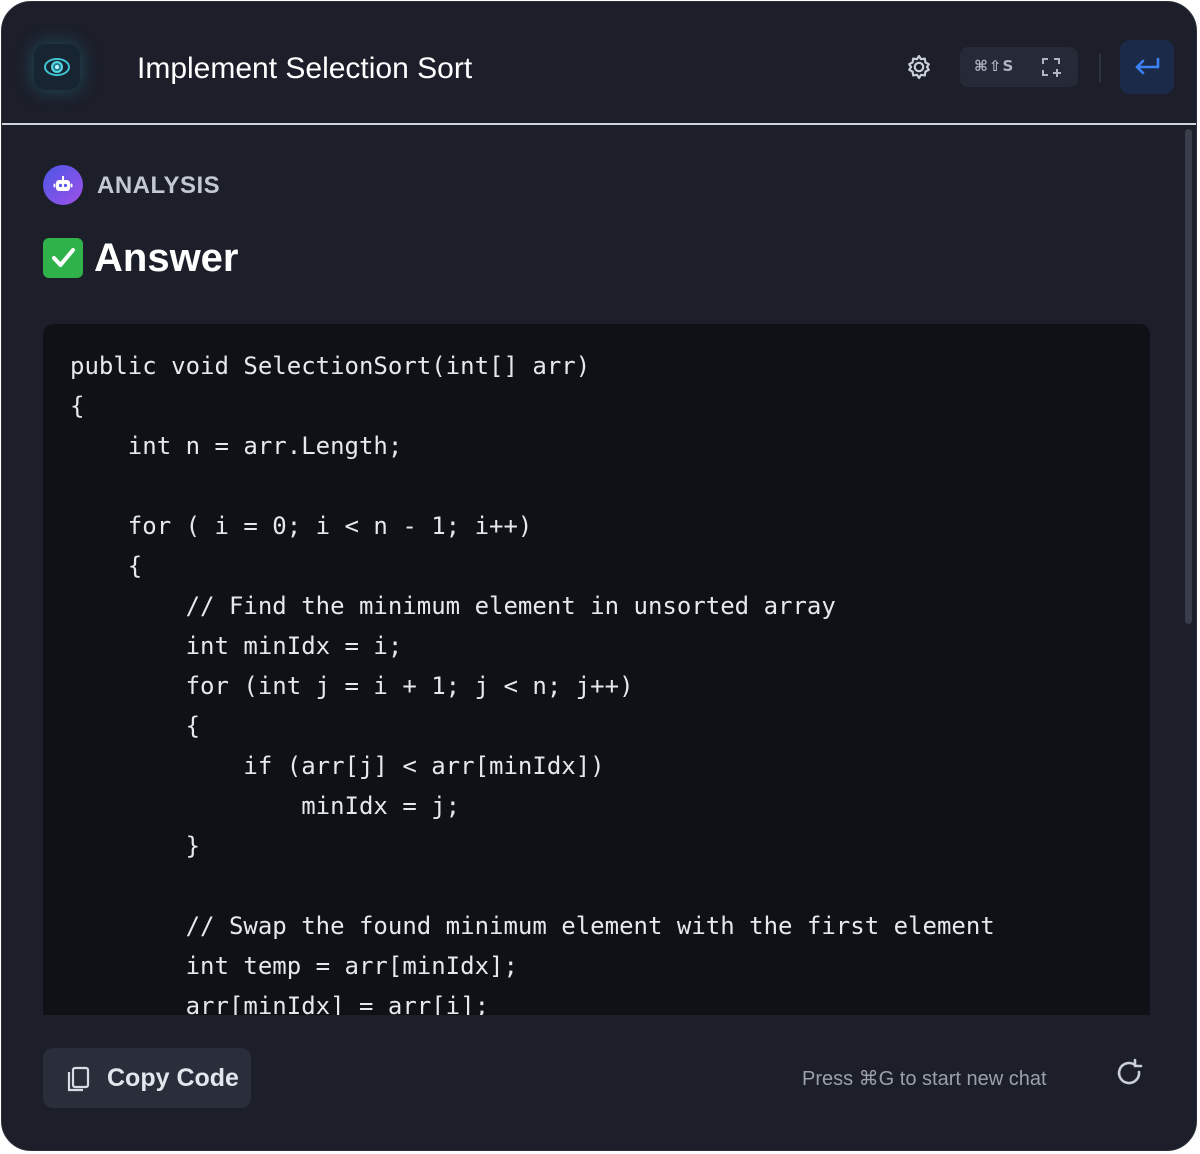 Image resolution: width=1200 pixels, height=1154 pixels. What do you see at coordinates (1130, 1074) in the screenshot?
I see `refresh-icon` at bounding box center [1130, 1074].